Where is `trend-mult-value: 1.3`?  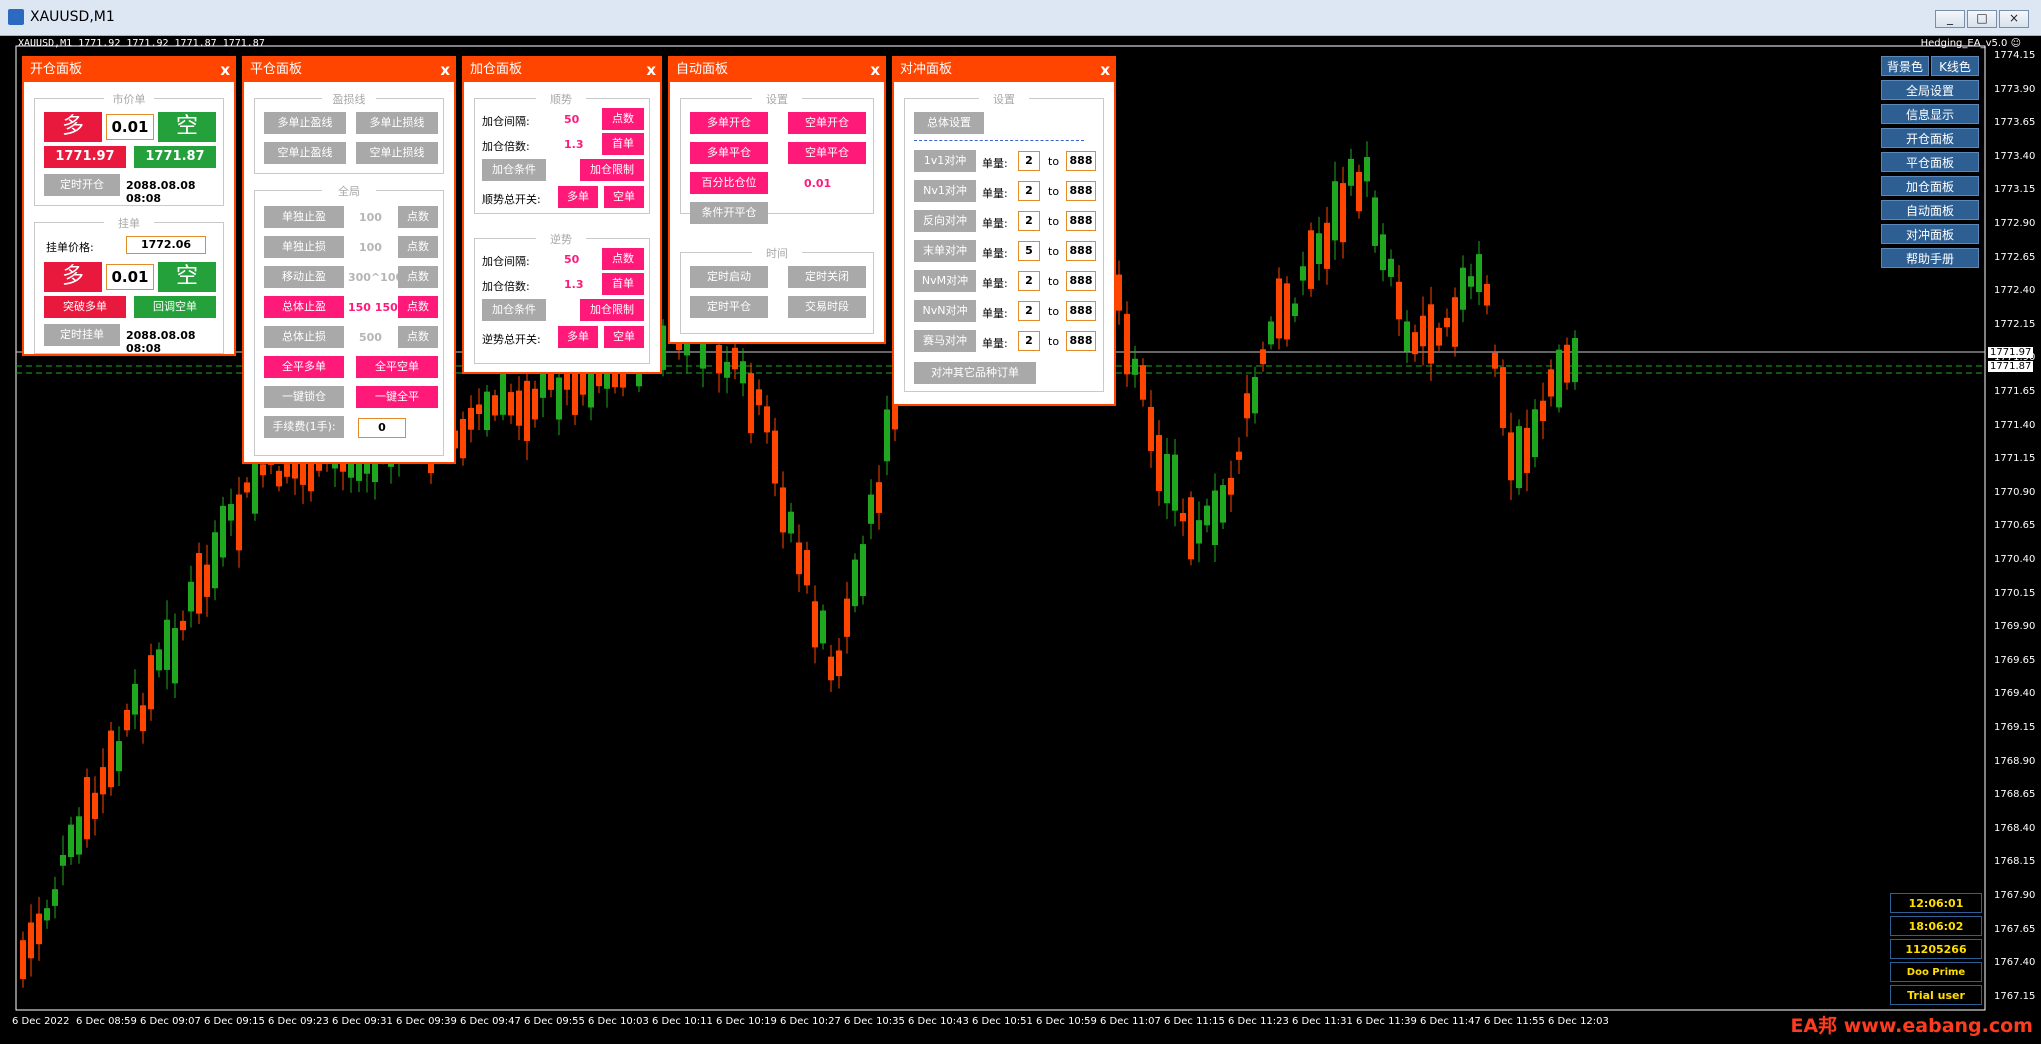
trend-mult-value: 1.3 is located at coordinates (574, 144).